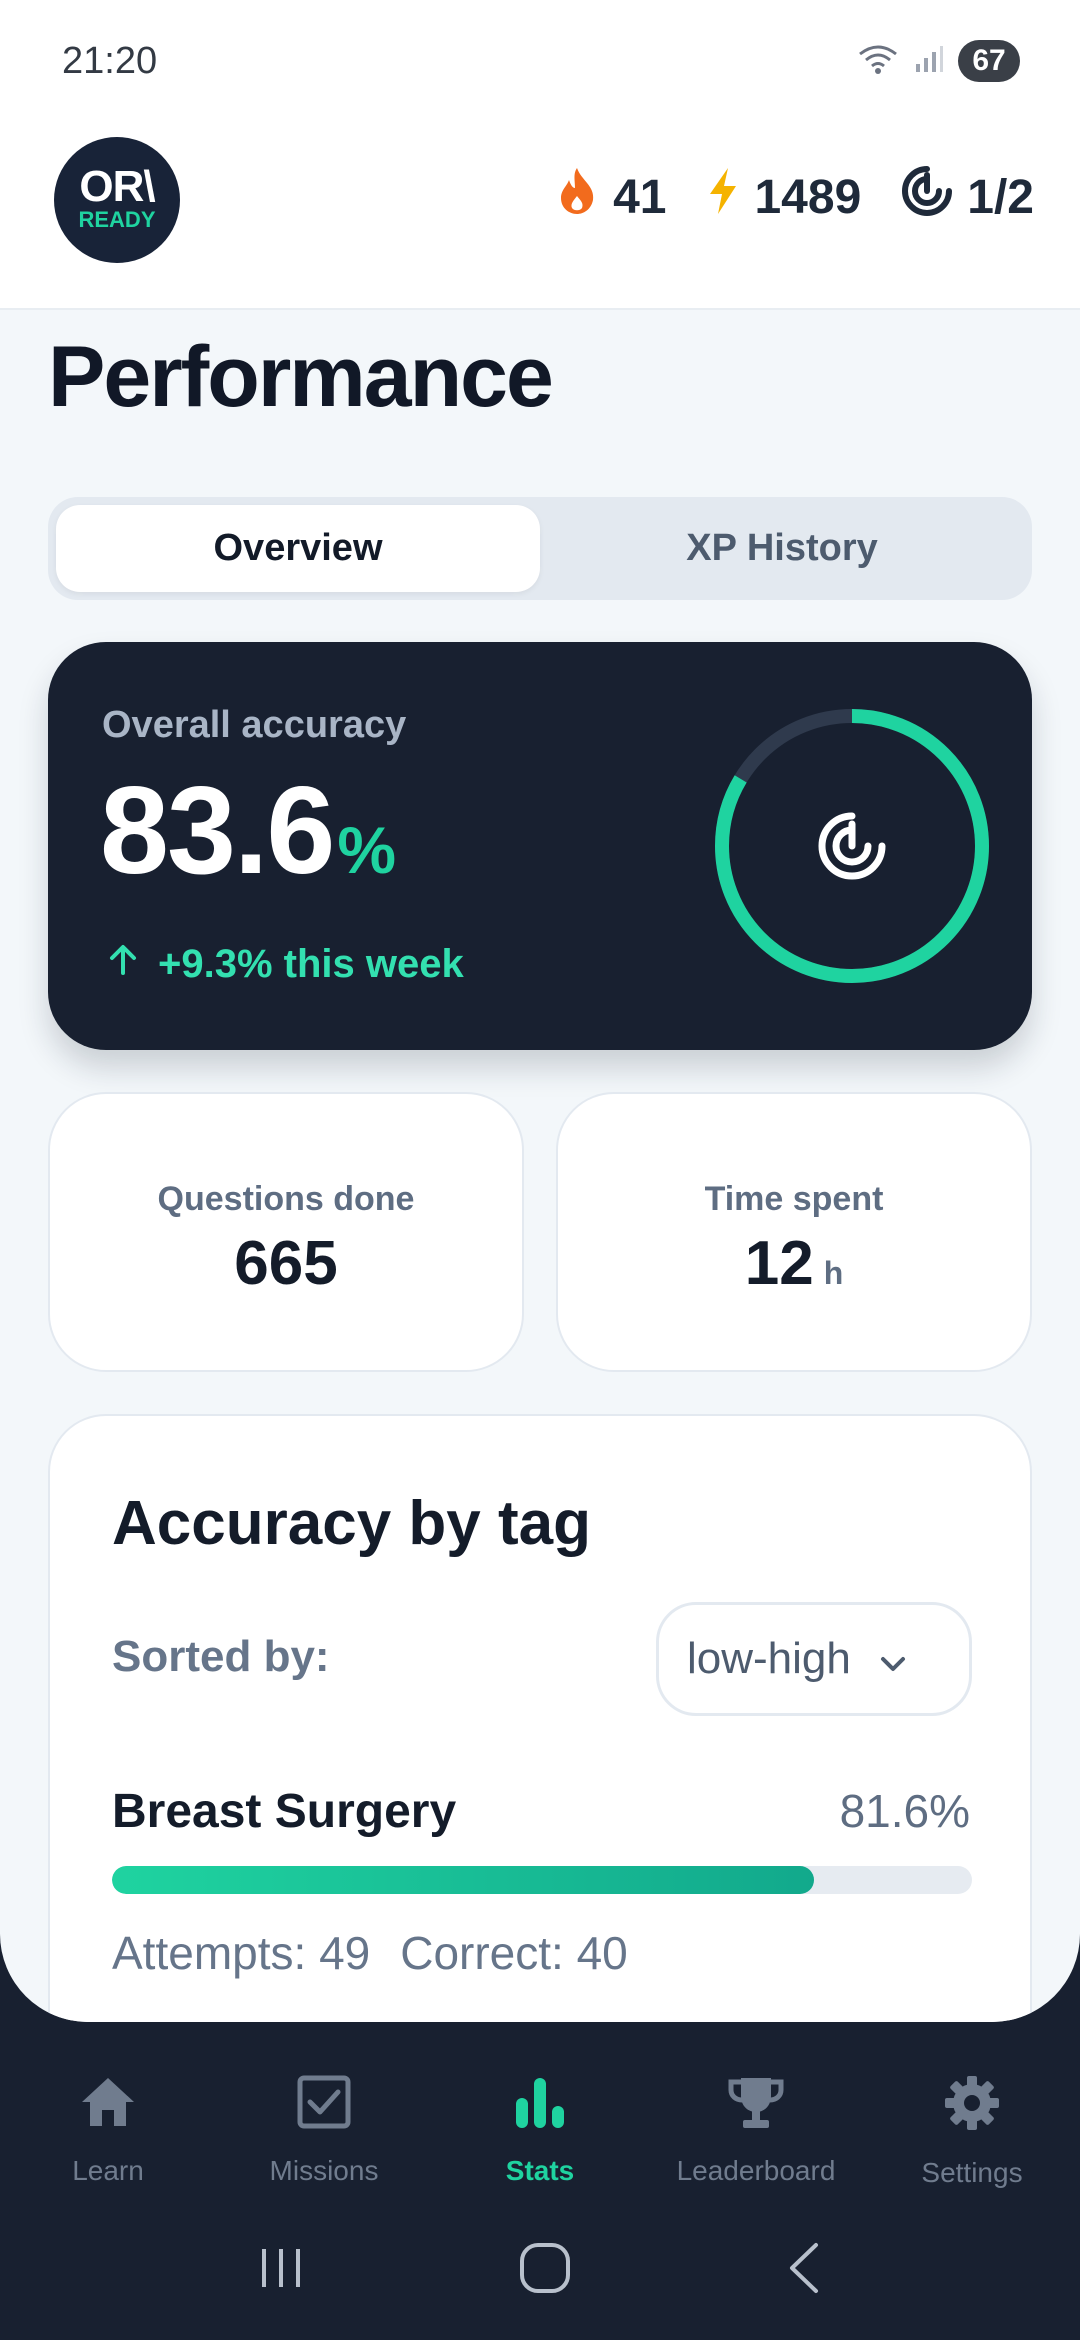 This screenshot has width=1080, height=2340. What do you see at coordinates (324, 2105) in the screenshot?
I see `checkbox-icon` at bounding box center [324, 2105].